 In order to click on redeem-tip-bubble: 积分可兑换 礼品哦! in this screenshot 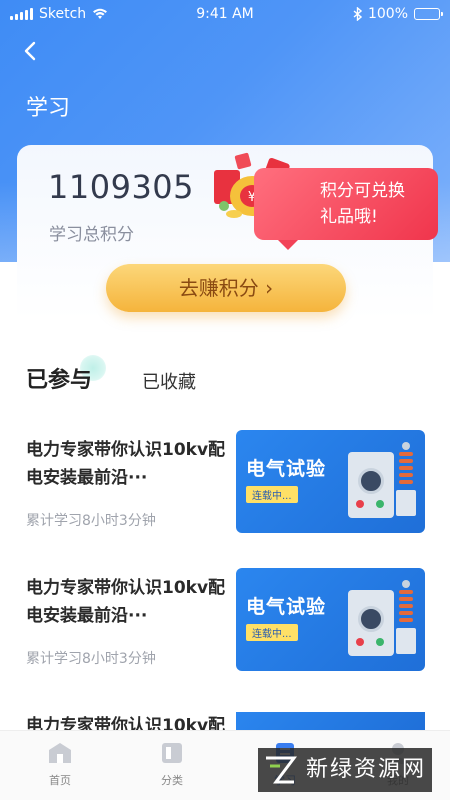, I will do `click(346, 209)`.